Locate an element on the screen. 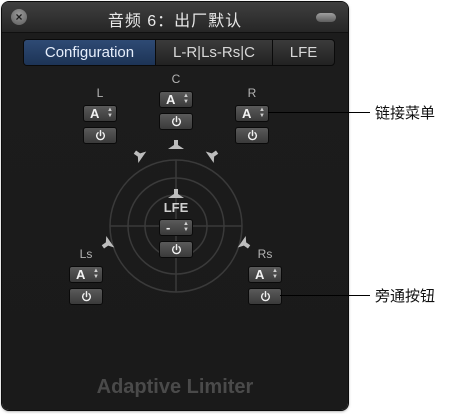 This screenshot has height=414, width=456. bypass-button-l is located at coordinates (100, 135).